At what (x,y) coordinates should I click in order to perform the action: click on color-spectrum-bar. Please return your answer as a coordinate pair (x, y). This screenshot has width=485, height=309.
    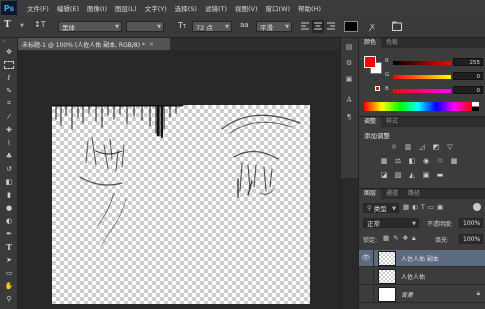
    Looking at the image, I should click on (418, 106).